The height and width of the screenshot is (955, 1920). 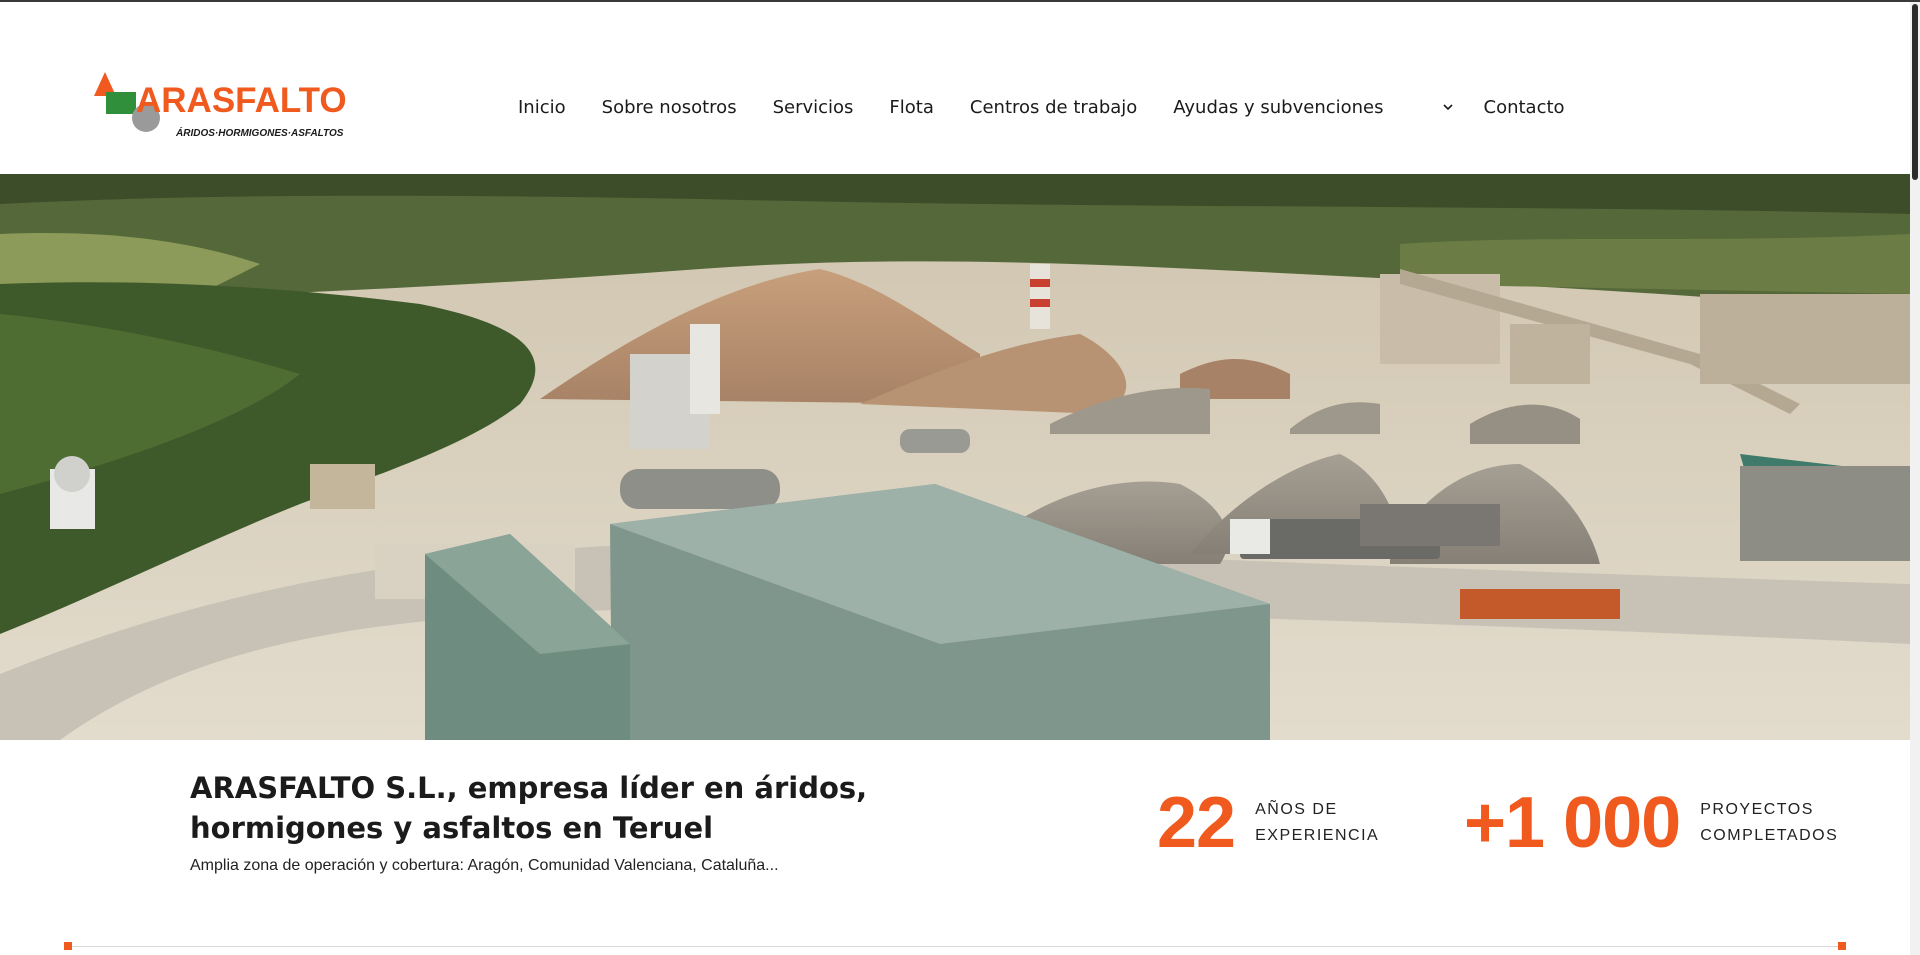 What do you see at coordinates (813, 107) in the screenshot?
I see `nav-item-servicios: Servicios` at bounding box center [813, 107].